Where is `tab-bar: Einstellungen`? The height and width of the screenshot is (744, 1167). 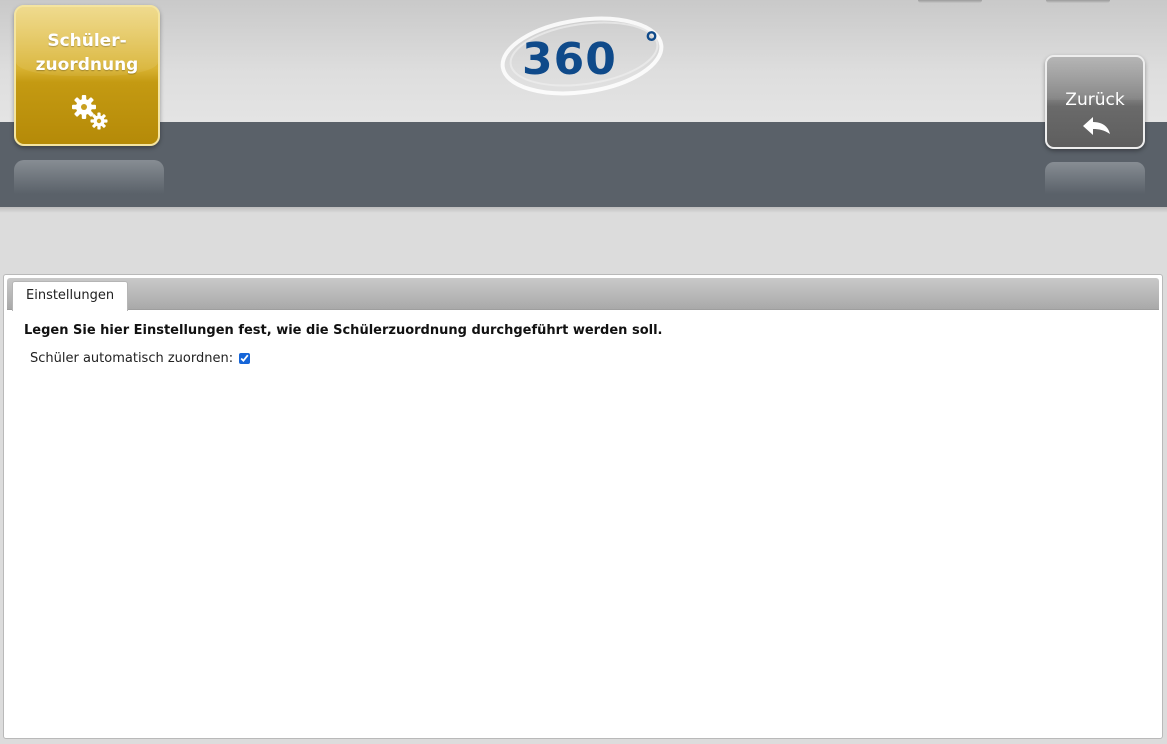
tab-bar: Einstellungen is located at coordinates (583, 294).